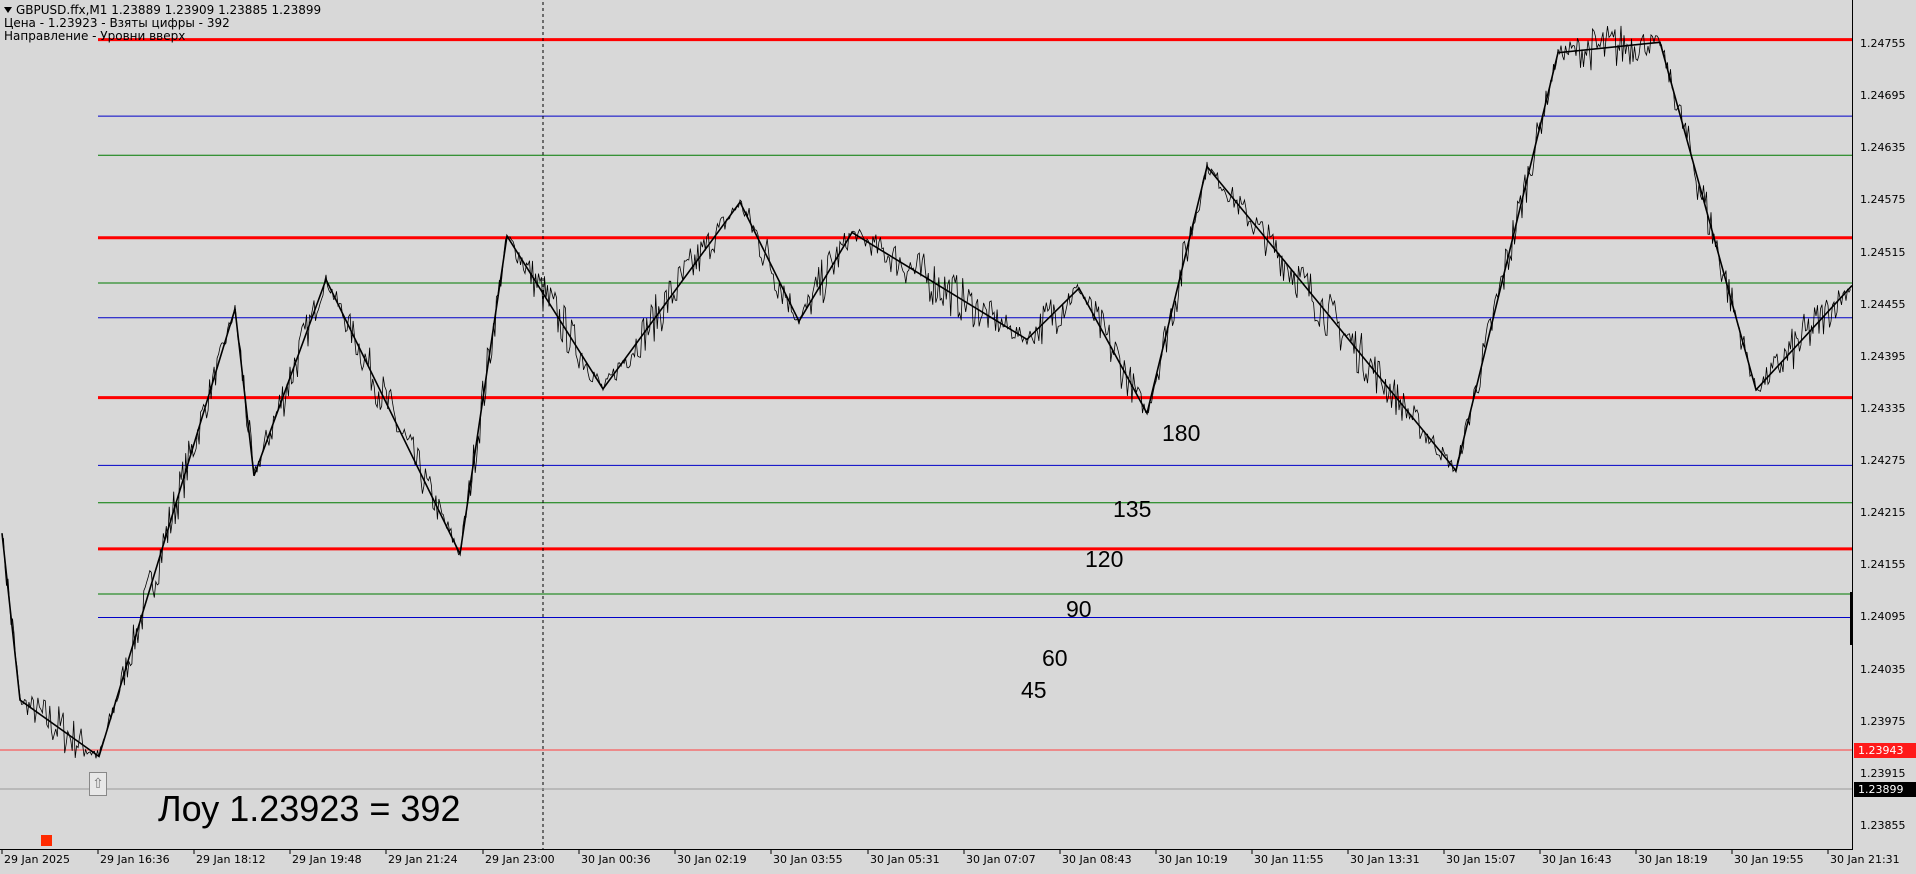  I want to click on level-label-45: 45, so click(1034, 690).